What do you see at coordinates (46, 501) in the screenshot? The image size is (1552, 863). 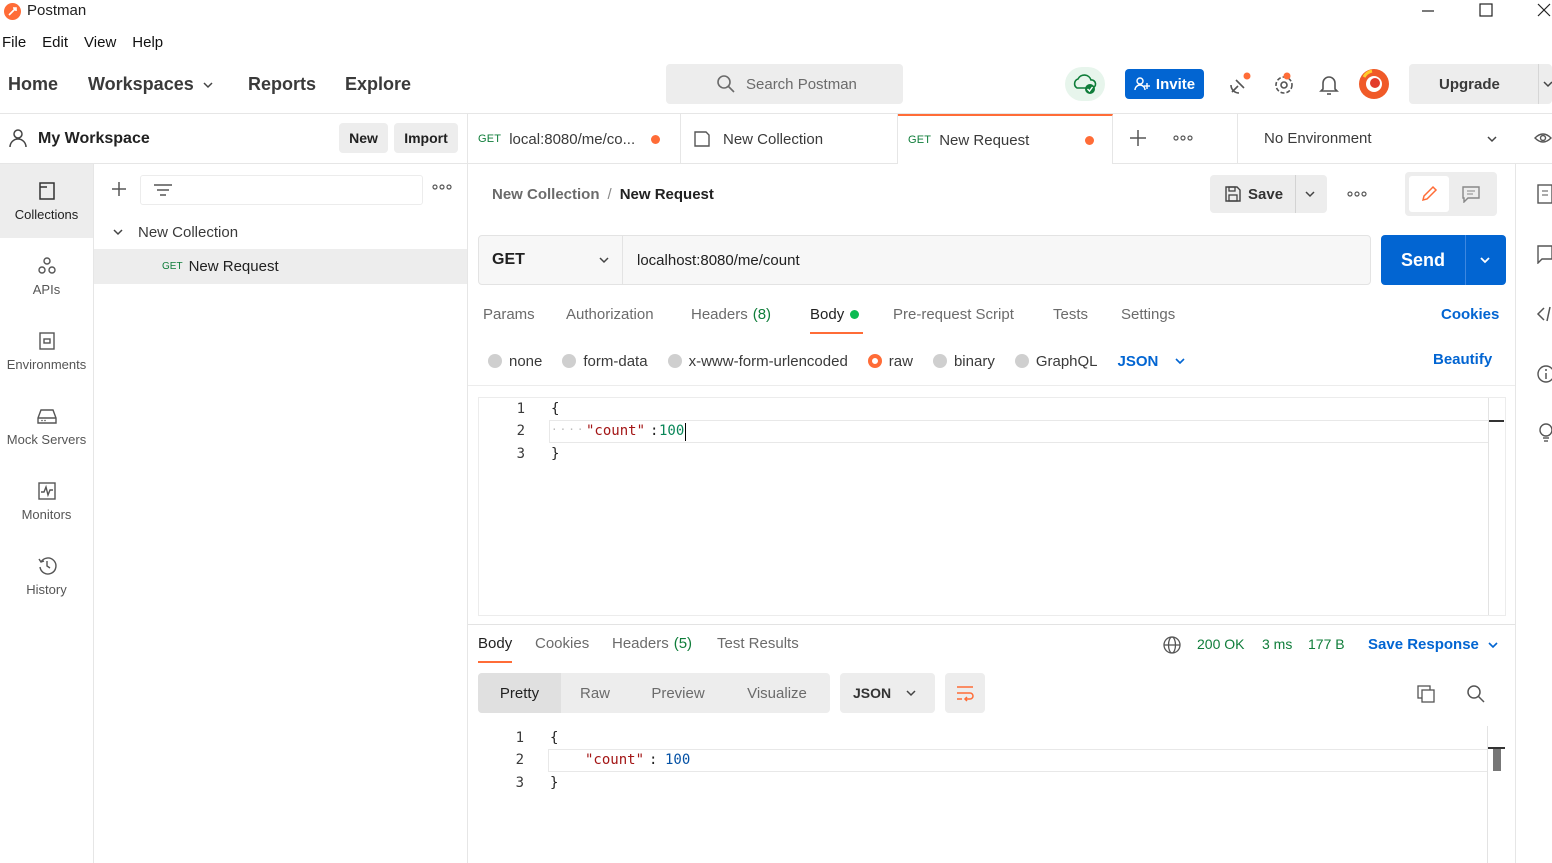 I see `rail-monitors: Monitors` at bounding box center [46, 501].